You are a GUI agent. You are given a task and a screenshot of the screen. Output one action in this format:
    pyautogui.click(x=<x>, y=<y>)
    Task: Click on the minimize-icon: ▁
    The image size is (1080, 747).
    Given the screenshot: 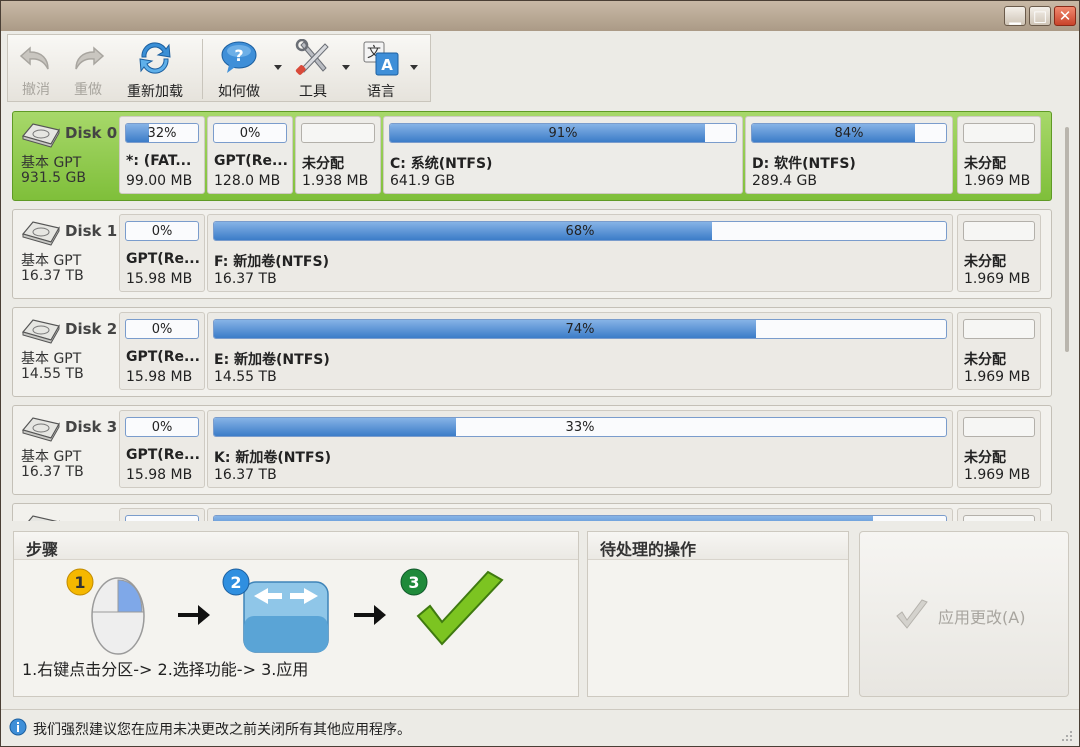 What is the action you would take?
    pyautogui.click(x=1015, y=16)
    